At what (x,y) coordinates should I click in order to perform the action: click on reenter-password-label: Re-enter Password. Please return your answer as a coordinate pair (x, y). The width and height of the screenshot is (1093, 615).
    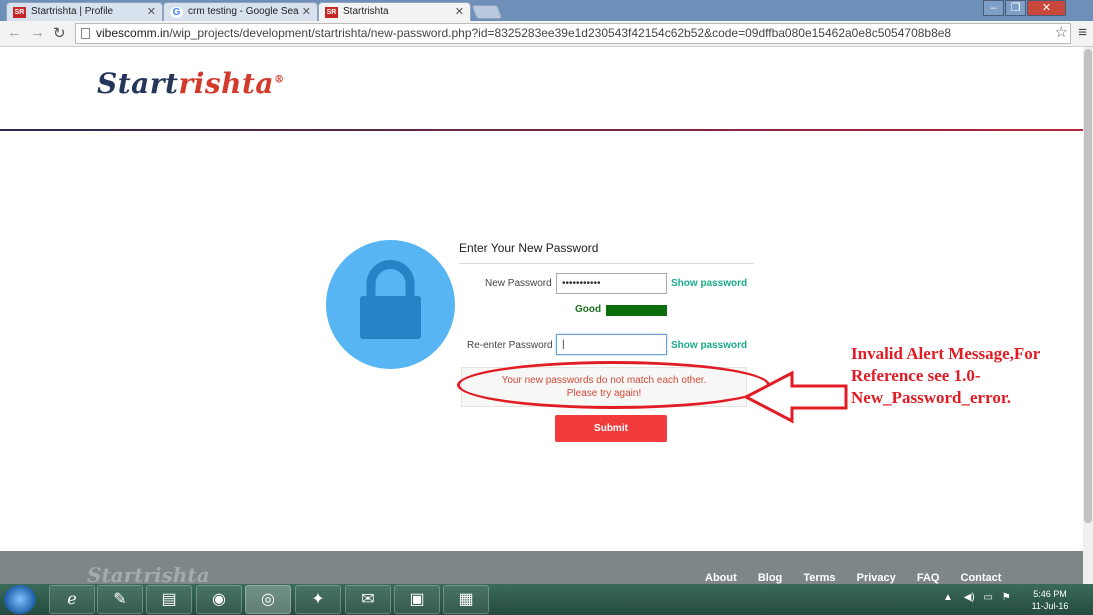
    Looking at the image, I should click on (510, 345).